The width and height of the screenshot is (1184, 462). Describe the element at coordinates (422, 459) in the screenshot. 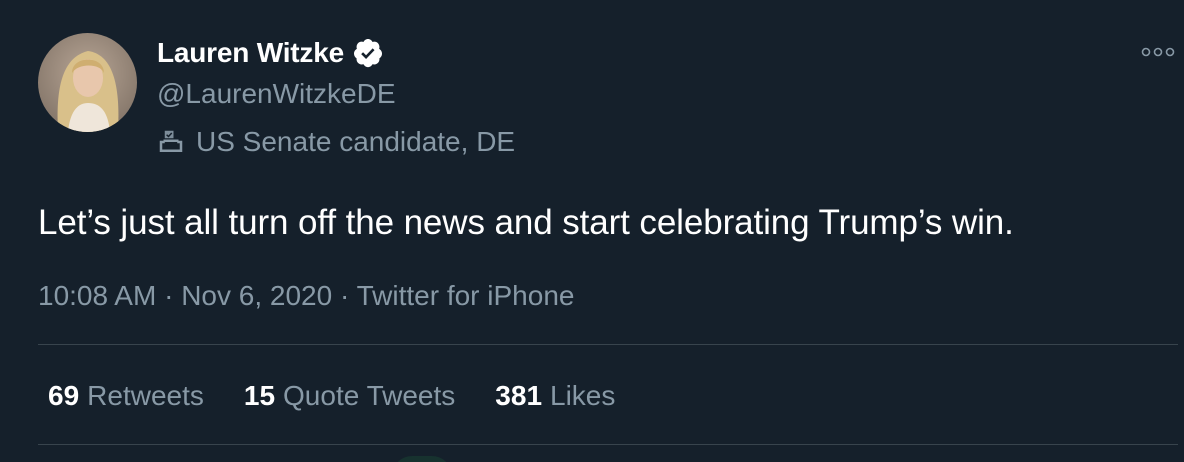

I see `action-bar-partial` at that location.